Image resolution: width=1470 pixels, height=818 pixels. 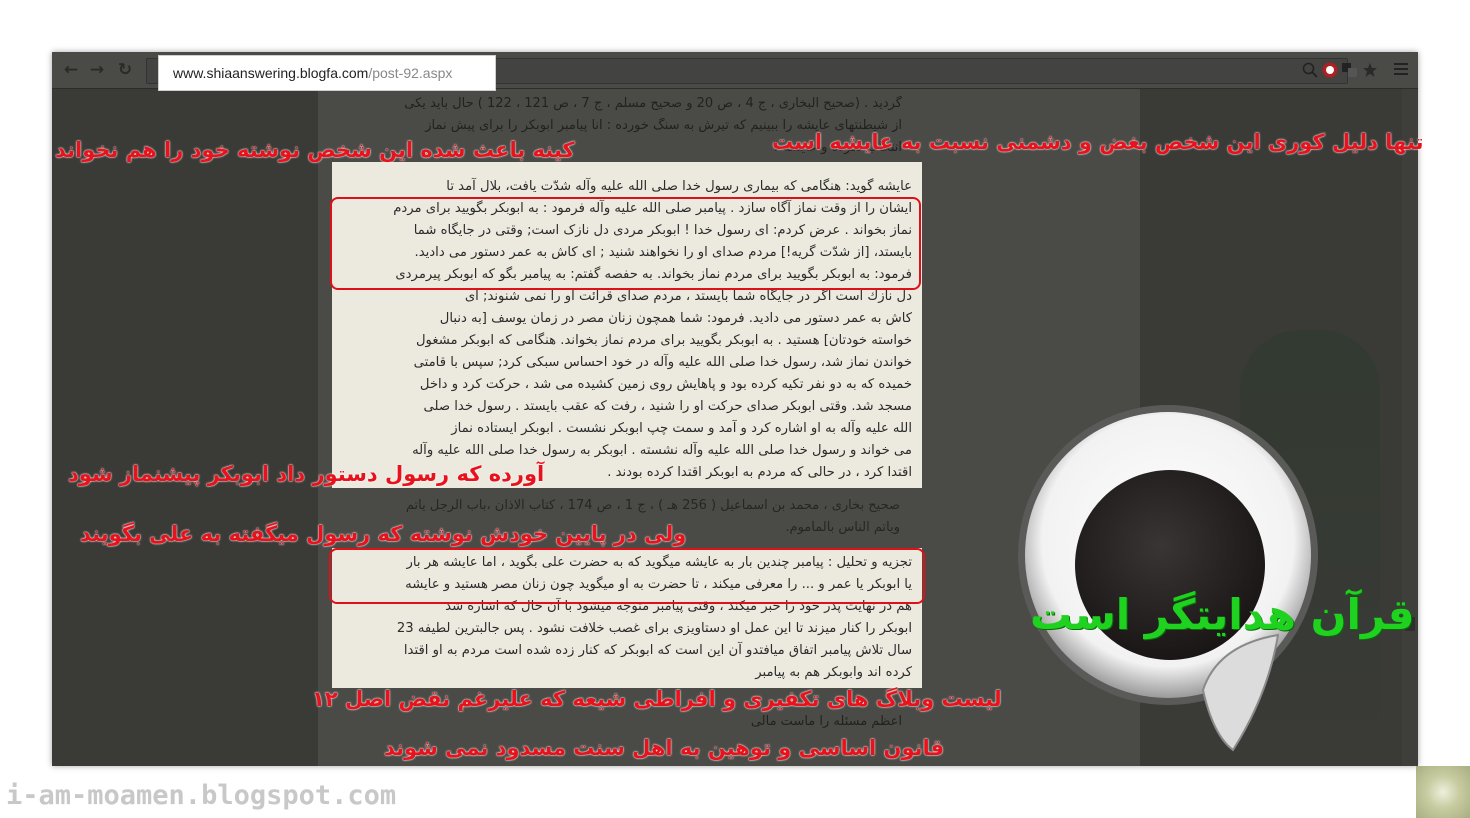 I want to click on star-icon, so click(x=1370, y=70).